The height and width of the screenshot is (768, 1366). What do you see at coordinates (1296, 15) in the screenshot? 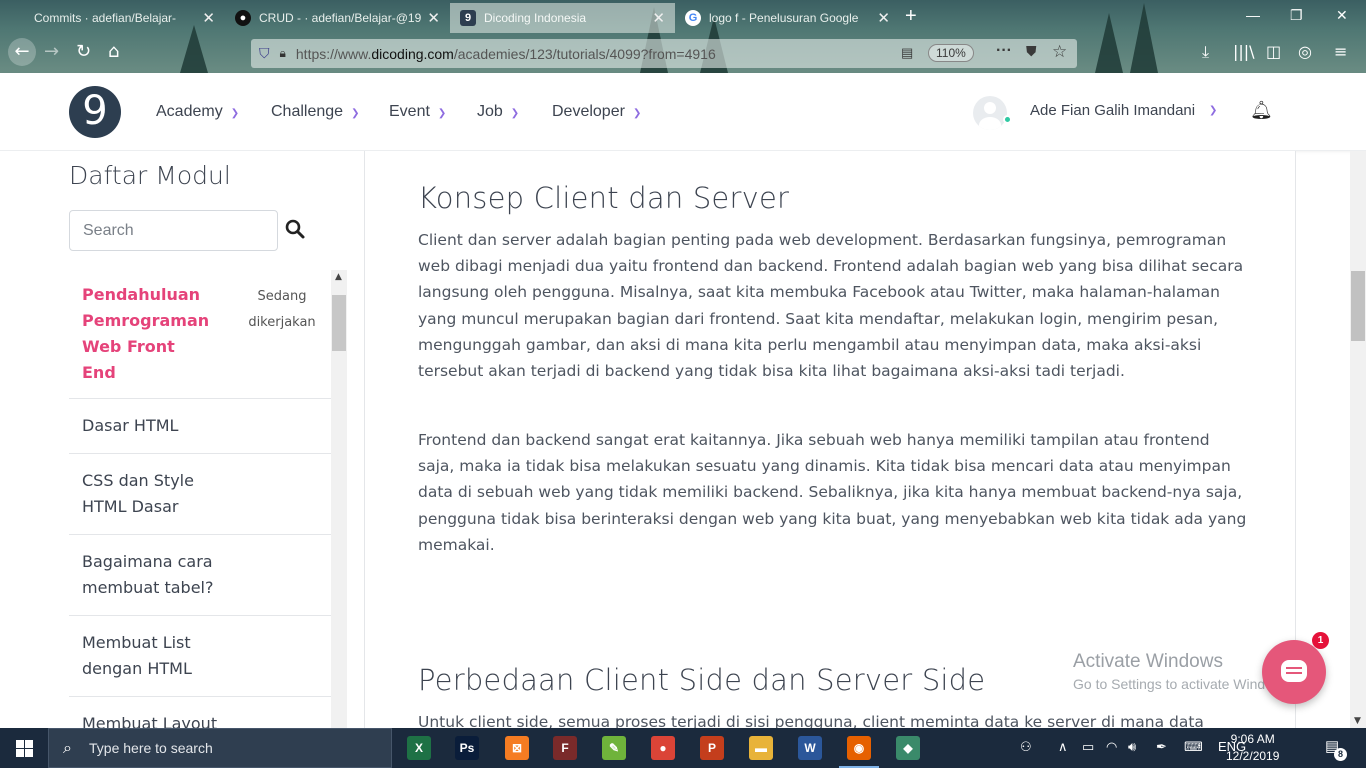
I see `restore-icon: ❐` at bounding box center [1296, 15].